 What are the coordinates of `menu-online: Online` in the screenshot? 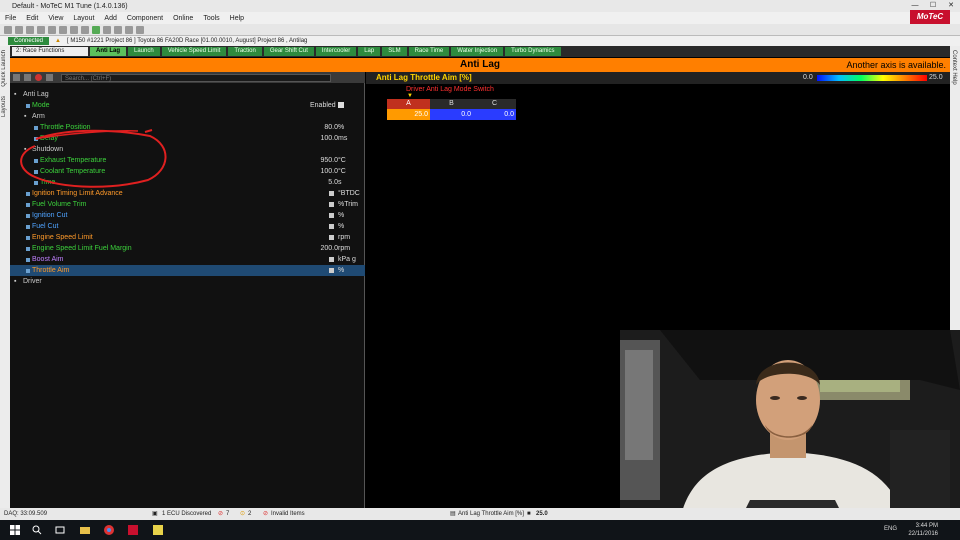 It's located at (183, 18).